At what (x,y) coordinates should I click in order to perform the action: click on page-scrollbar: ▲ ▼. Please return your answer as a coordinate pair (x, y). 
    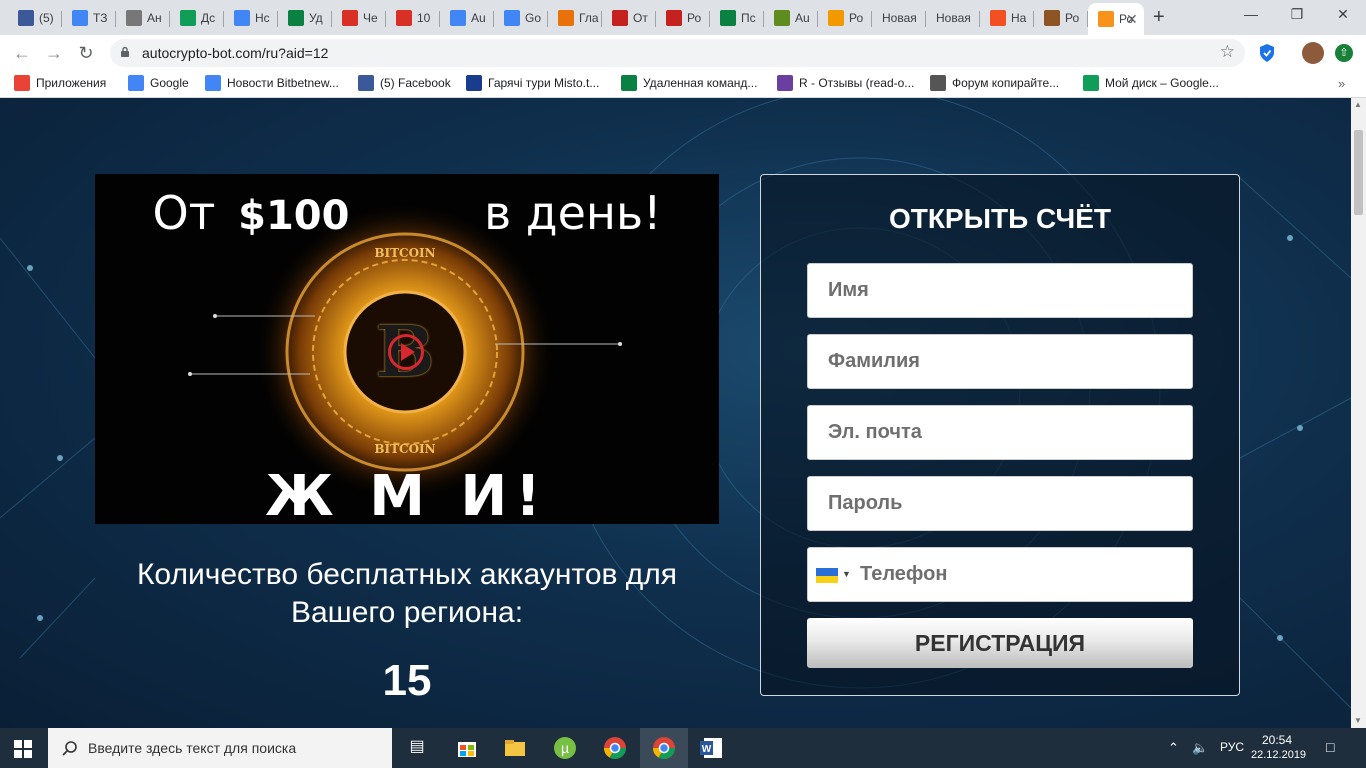
    Looking at the image, I should click on (1358, 413).